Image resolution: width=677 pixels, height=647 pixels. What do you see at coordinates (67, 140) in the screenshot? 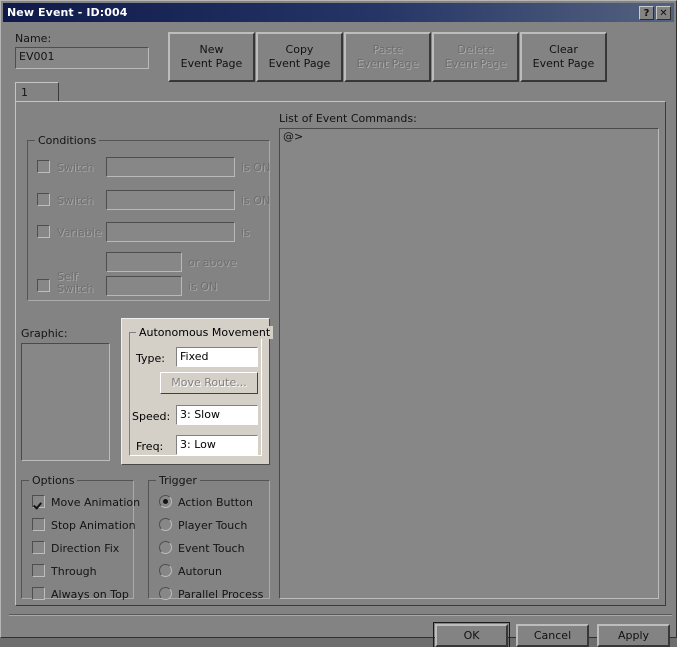
I see `conditions-title: Conditions` at bounding box center [67, 140].